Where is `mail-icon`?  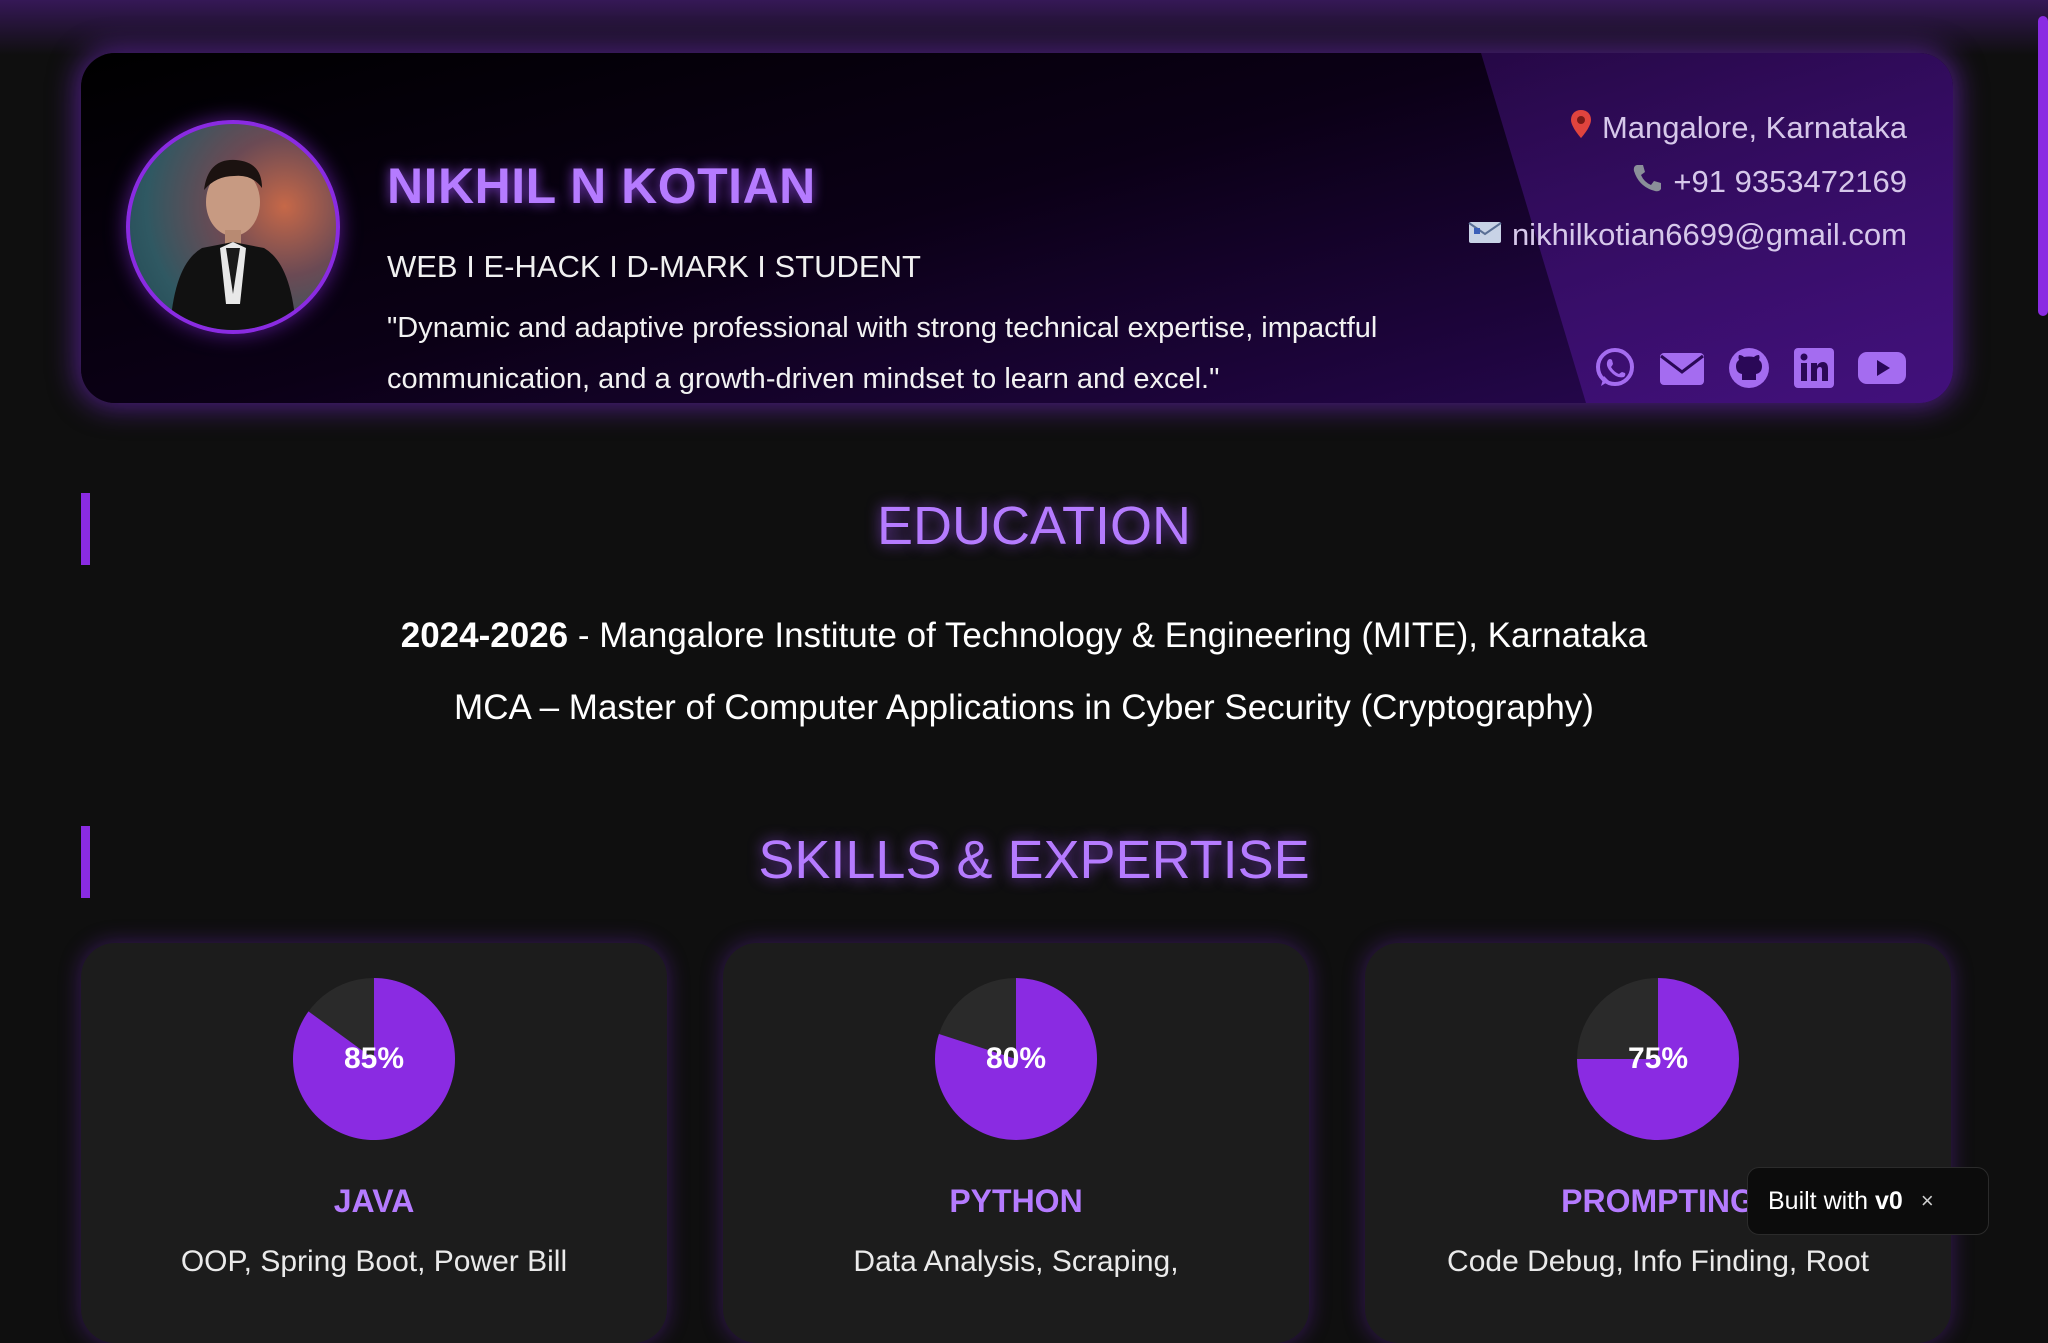 mail-icon is located at coordinates (1485, 235).